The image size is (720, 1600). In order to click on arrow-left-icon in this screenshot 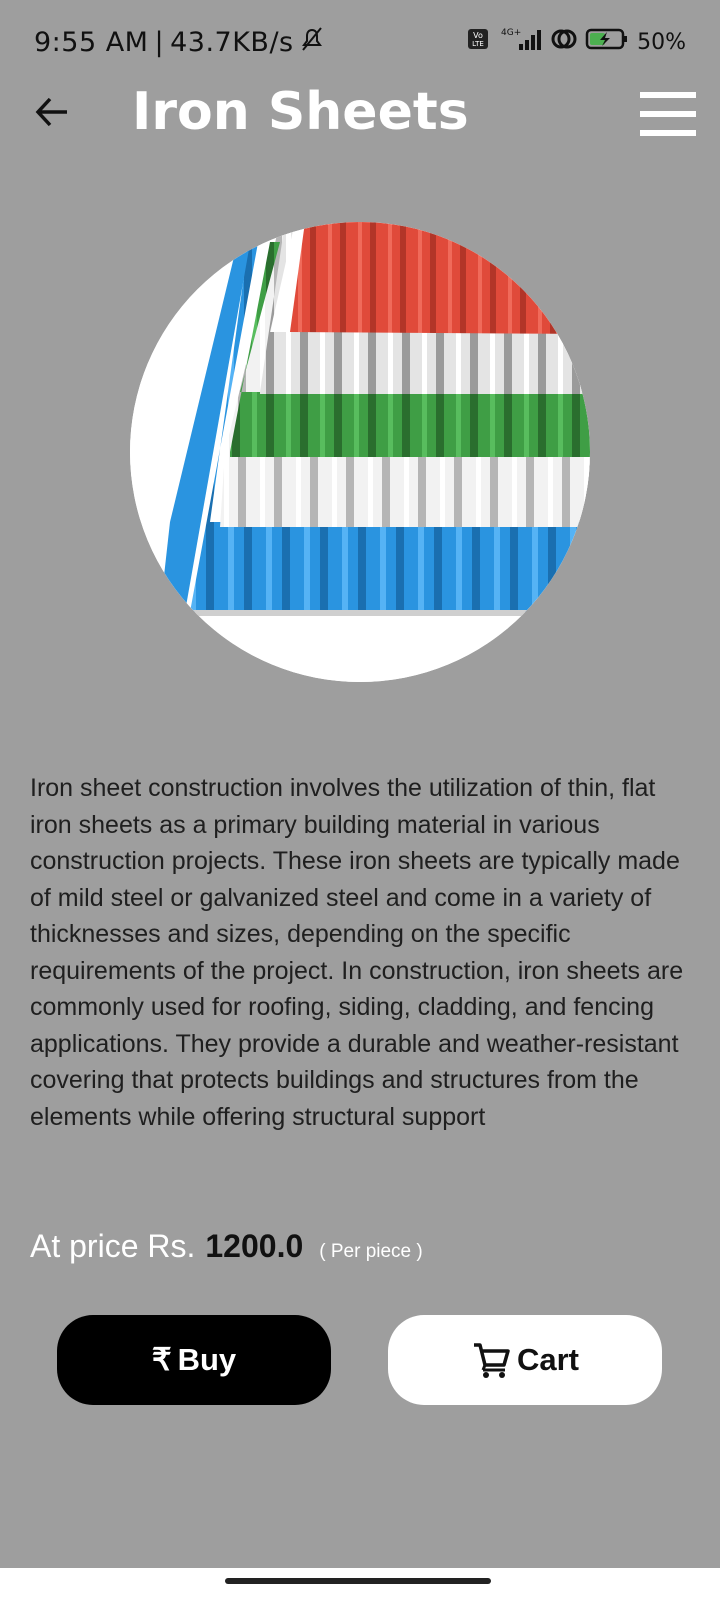, I will do `click(51, 112)`.